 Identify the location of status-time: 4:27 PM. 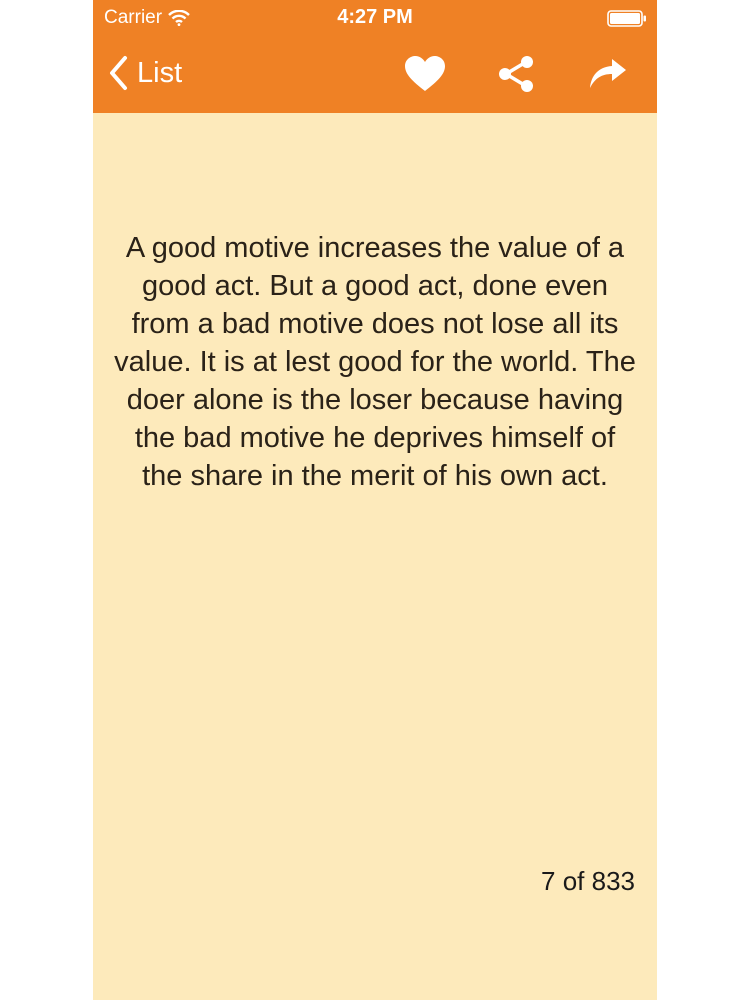
(375, 17).